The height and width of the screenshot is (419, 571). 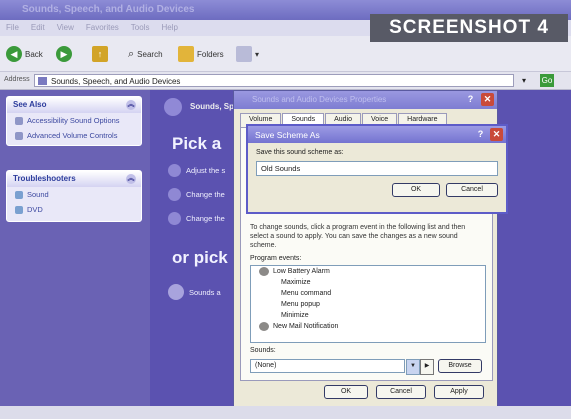 What do you see at coordinates (401, 392) in the screenshot?
I see `cancel-button: Cancel` at bounding box center [401, 392].